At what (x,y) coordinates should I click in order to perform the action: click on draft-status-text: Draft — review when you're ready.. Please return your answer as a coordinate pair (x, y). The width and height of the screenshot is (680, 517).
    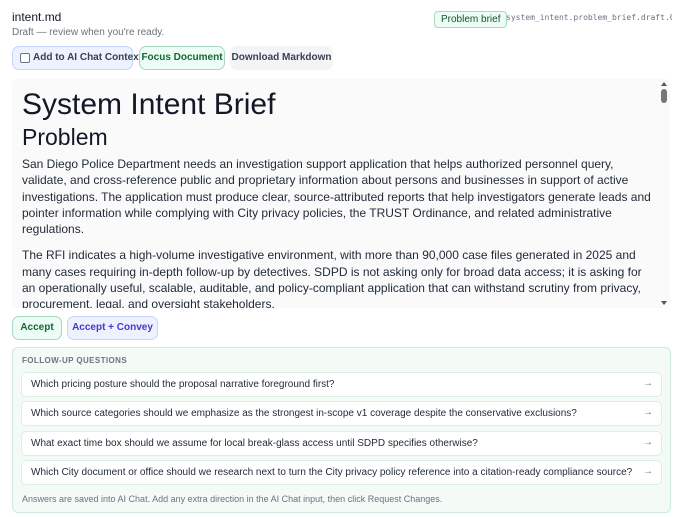
    Looking at the image, I should click on (88, 32).